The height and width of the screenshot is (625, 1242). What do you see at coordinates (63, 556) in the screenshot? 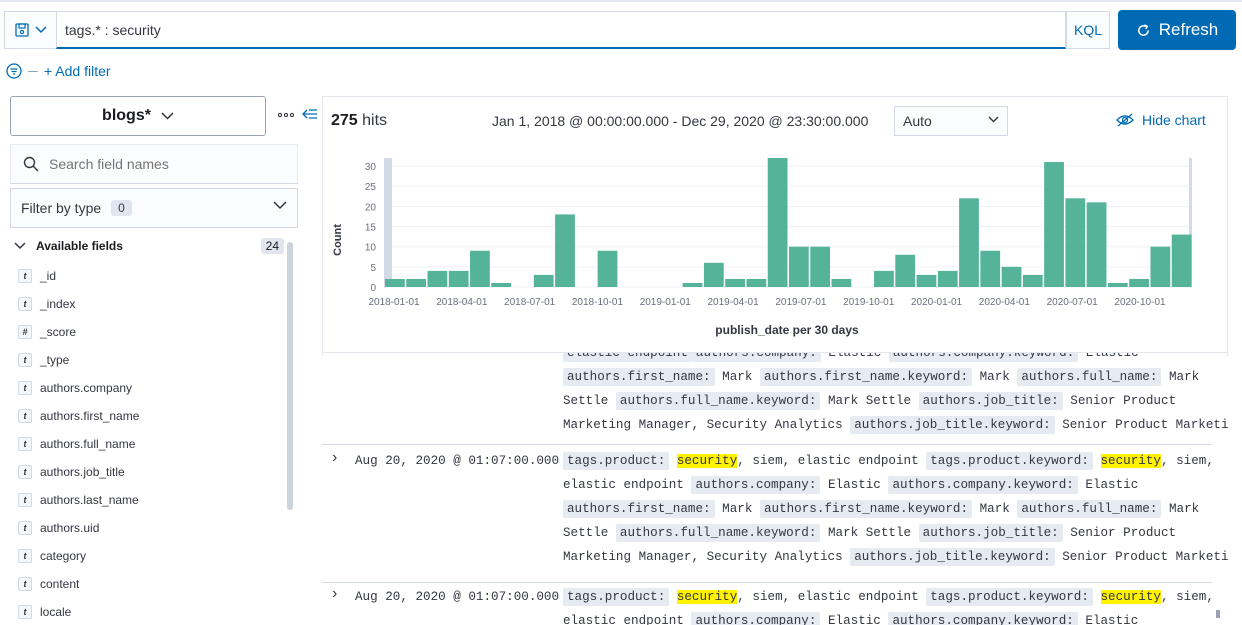
I see `field-name: category` at bounding box center [63, 556].